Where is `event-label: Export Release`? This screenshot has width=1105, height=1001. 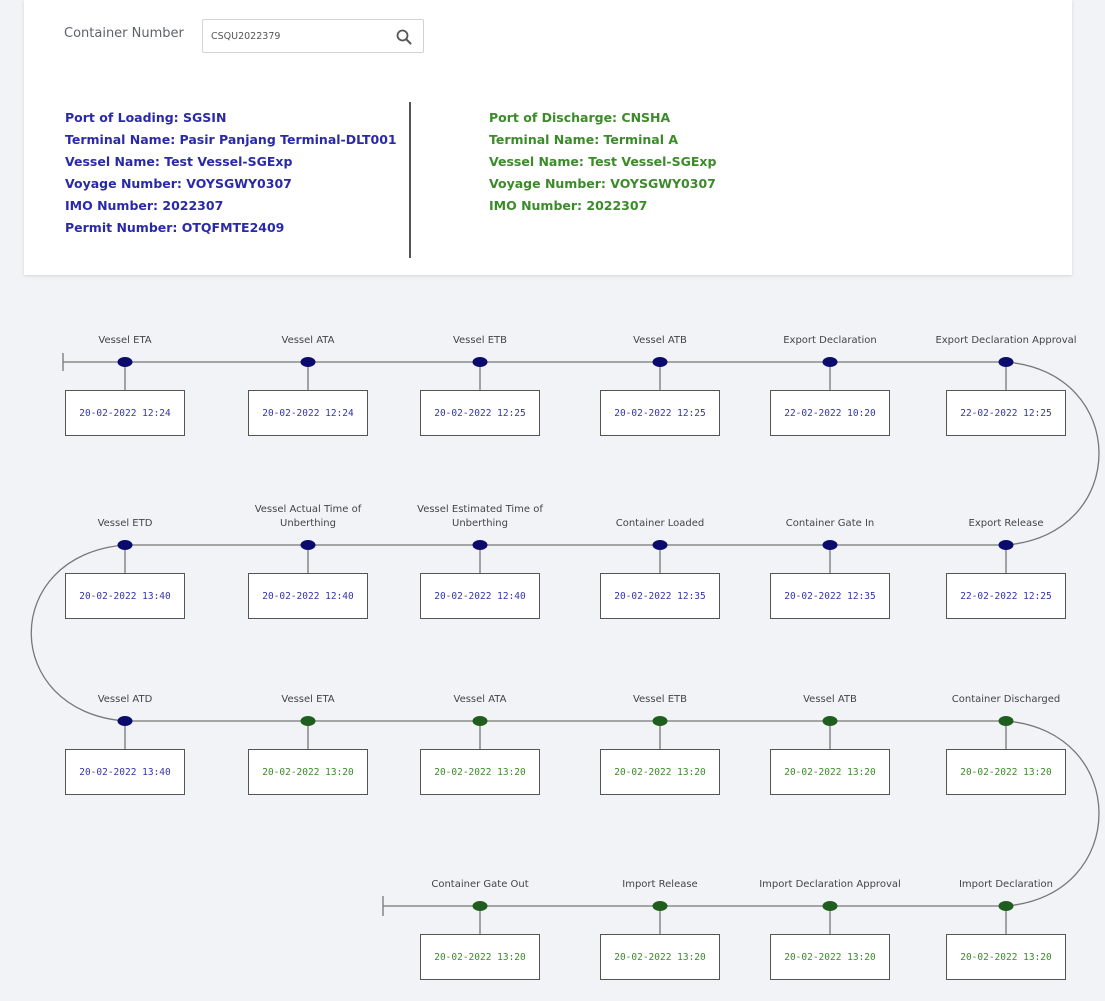 event-label: Export Release is located at coordinates (1006, 523).